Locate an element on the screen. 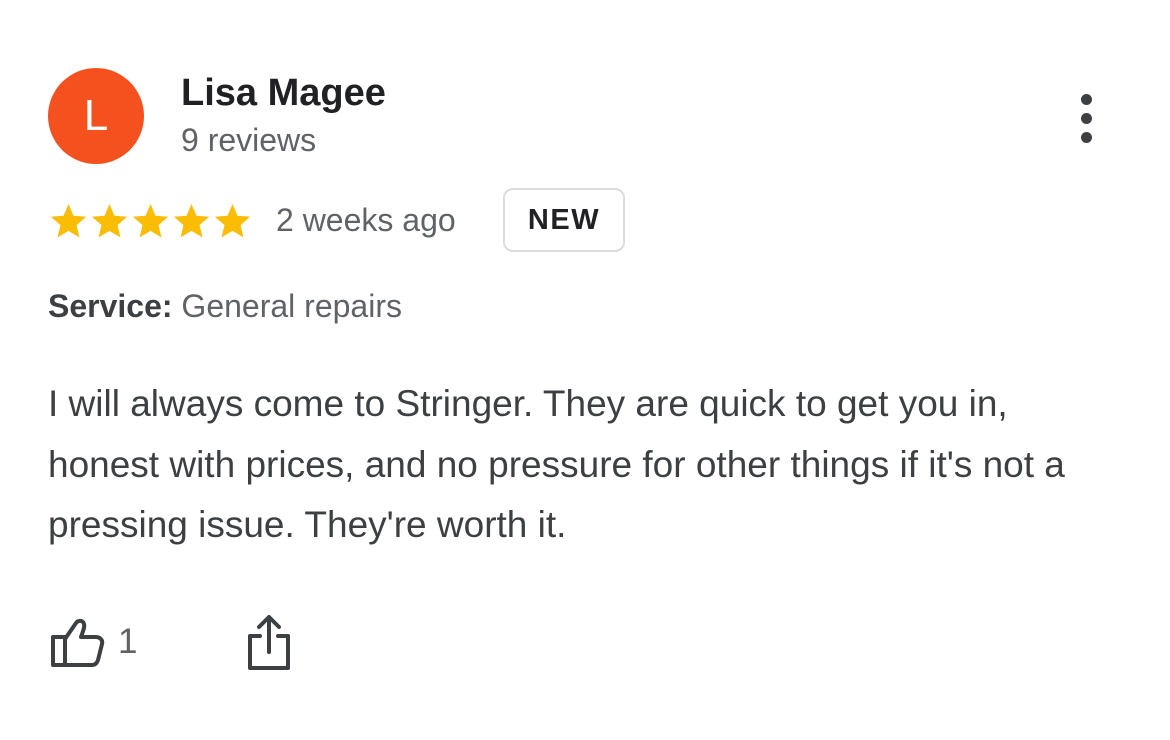 This screenshot has width=1170, height=740. share-icon is located at coordinates (269, 642).